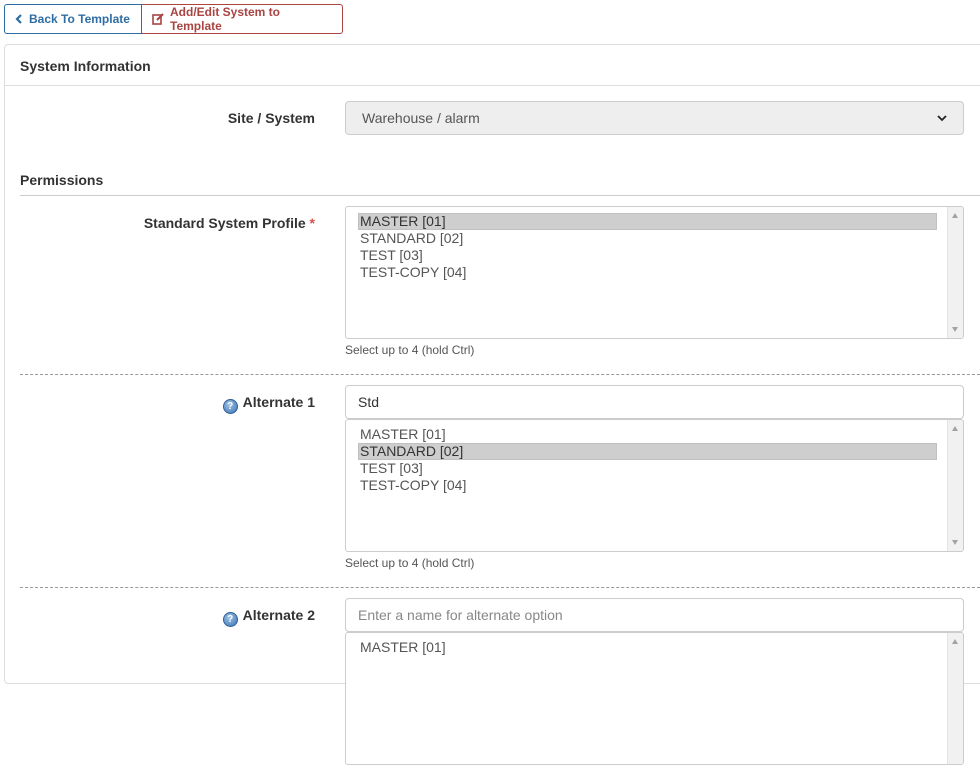 Image resolution: width=980 pixels, height=765 pixels. I want to click on add-edit-system-label: Add/Edit System to Template, so click(225, 19).